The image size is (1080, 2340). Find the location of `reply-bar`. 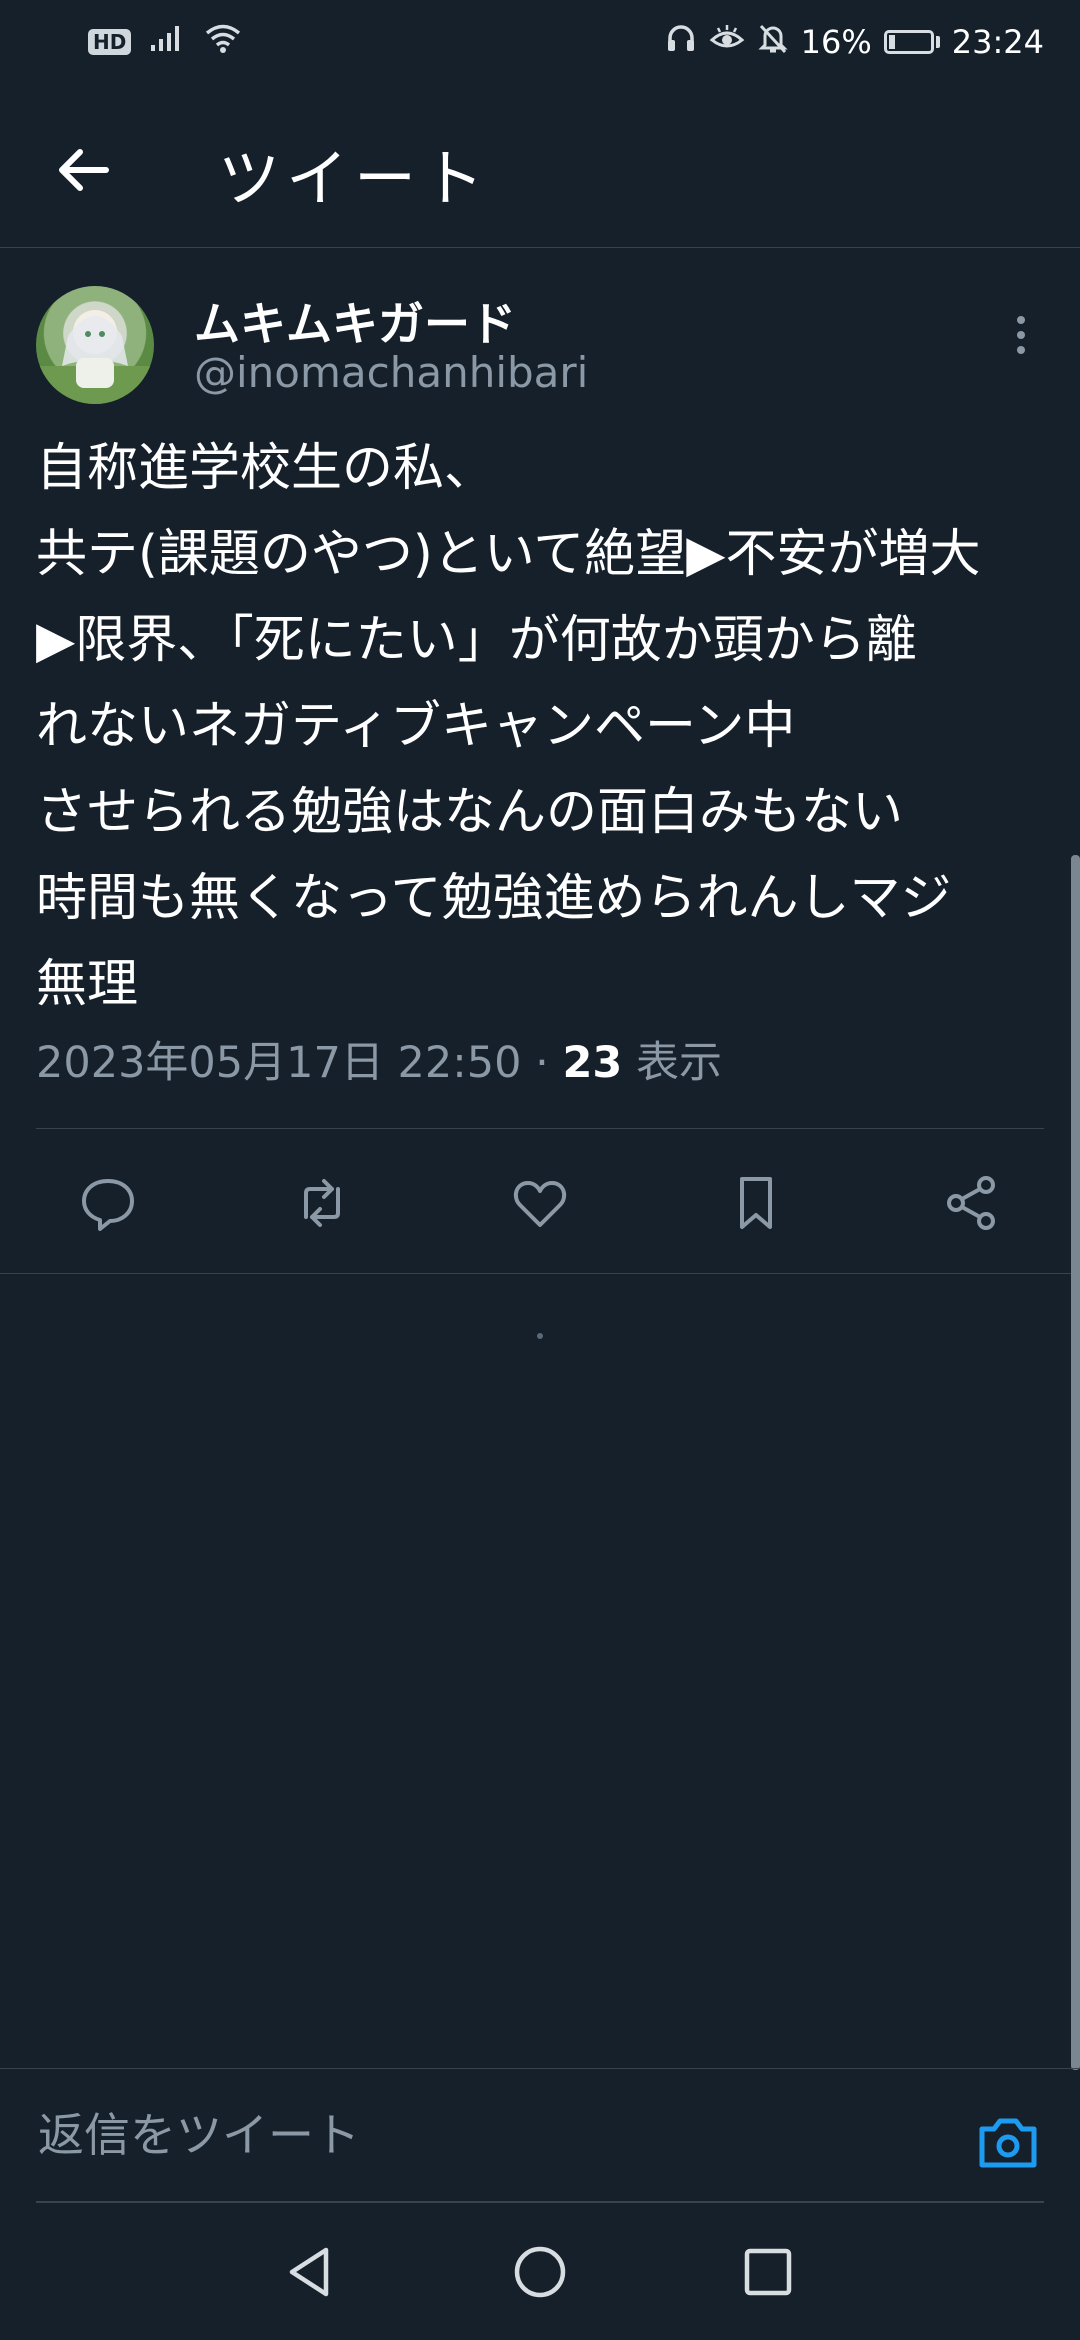

reply-bar is located at coordinates (540, 2135).